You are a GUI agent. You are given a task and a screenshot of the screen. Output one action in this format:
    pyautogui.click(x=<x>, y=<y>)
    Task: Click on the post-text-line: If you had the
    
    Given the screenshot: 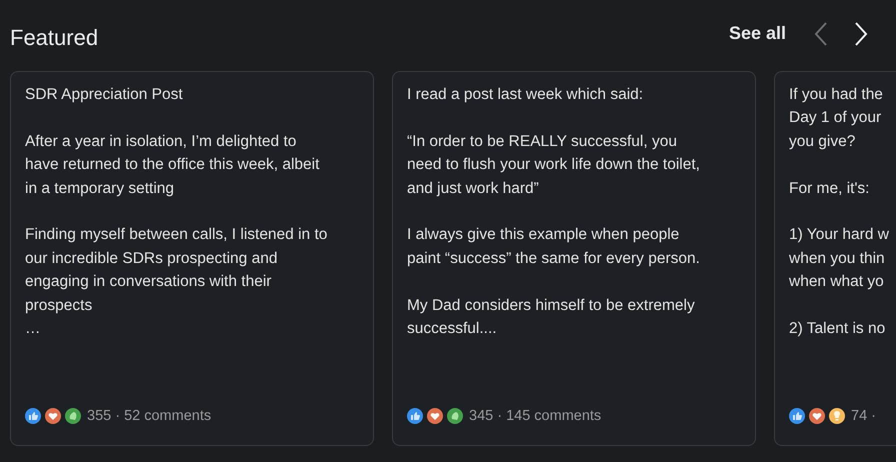 What is the action you would take?
    pyautogui.click(x=836, y=95)
    